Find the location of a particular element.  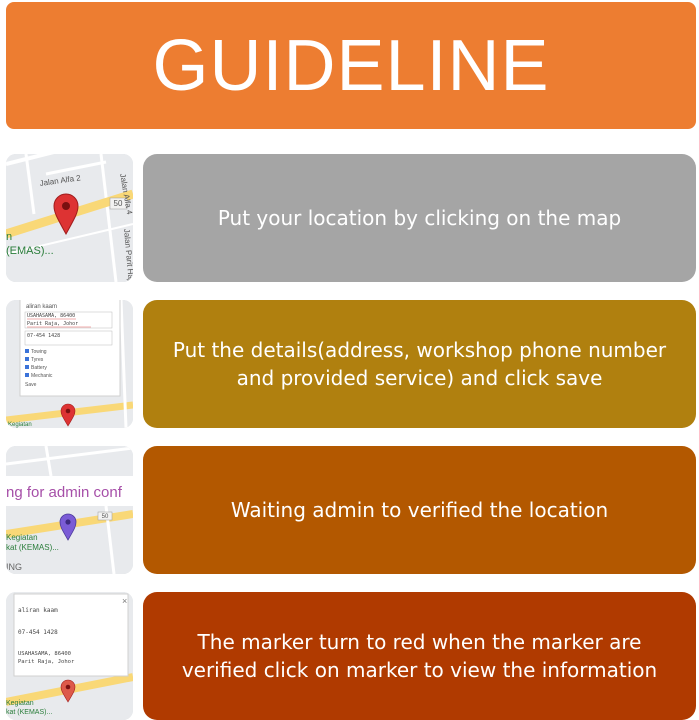

save-button: Save is located at coordinates (31, 385).